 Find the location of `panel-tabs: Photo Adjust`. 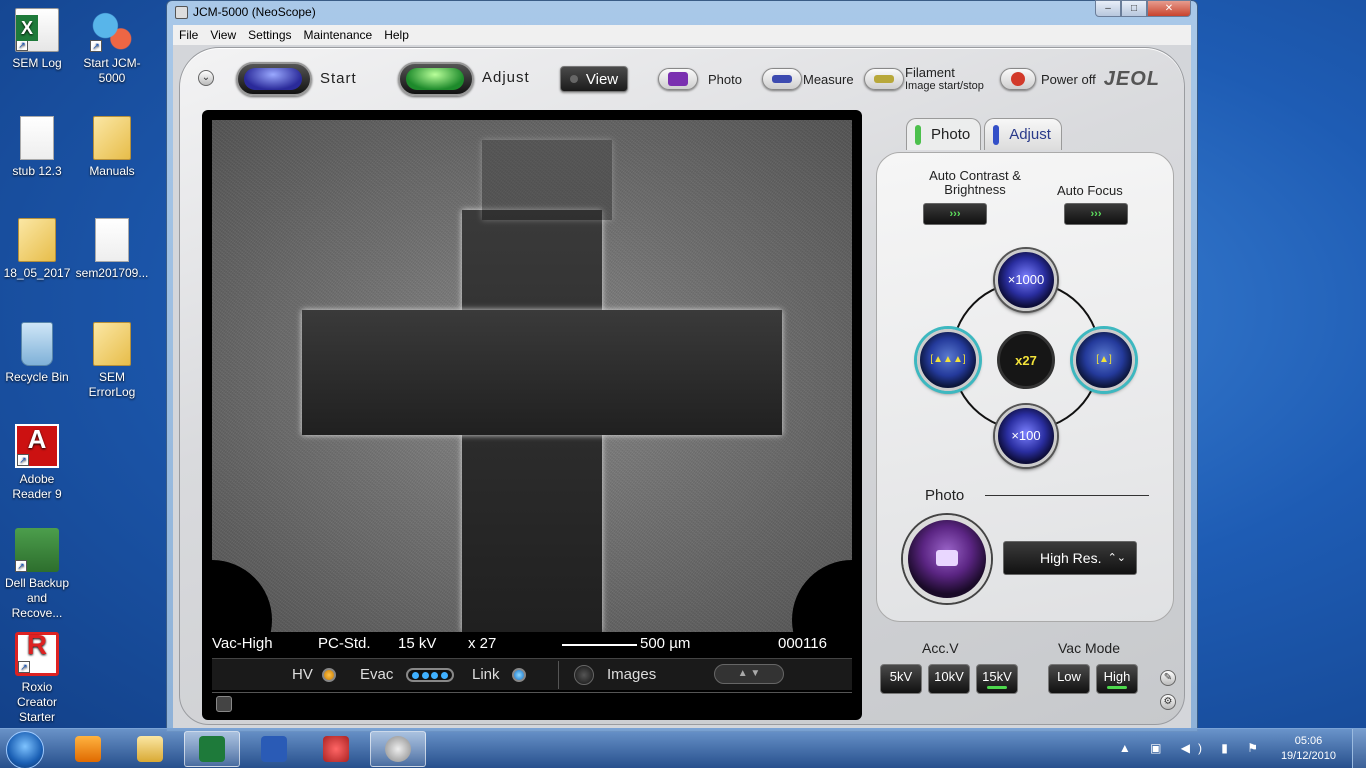

panel-tabs: Photo Adjust is located at coordinates (985, 135).